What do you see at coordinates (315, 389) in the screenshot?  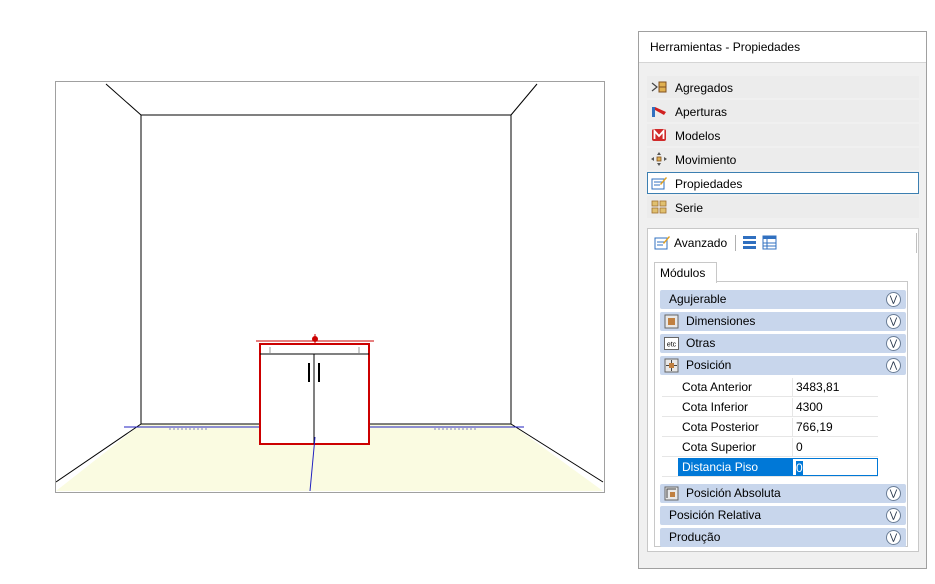 I see `cabinet-module` at bounding box center [315, 389].